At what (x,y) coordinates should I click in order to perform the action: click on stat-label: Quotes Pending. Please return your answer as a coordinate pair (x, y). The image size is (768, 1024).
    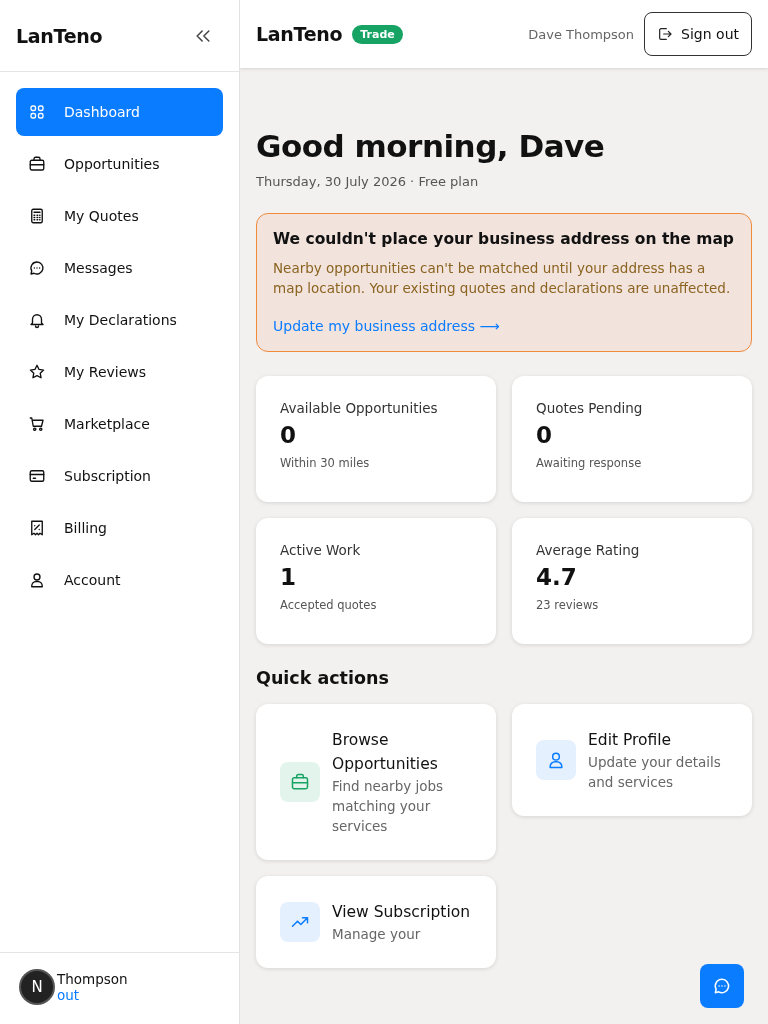
    Looking at the image, I should click on (590, 408).